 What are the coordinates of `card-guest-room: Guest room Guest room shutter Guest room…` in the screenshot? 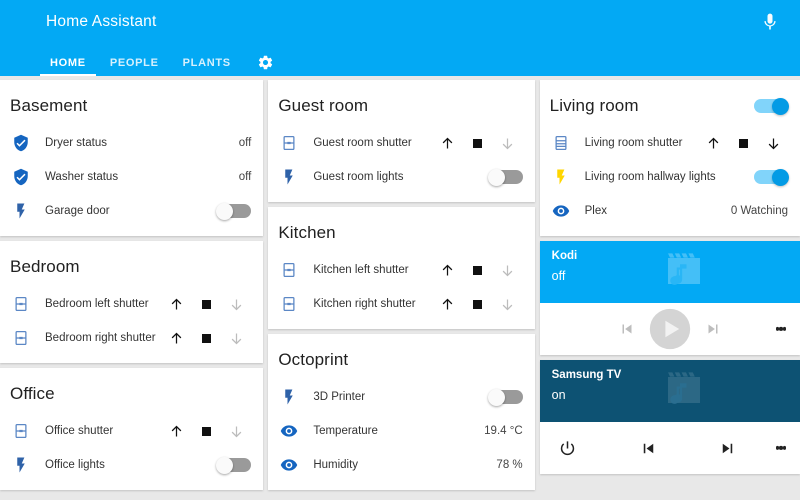 It's located at (401, 141).